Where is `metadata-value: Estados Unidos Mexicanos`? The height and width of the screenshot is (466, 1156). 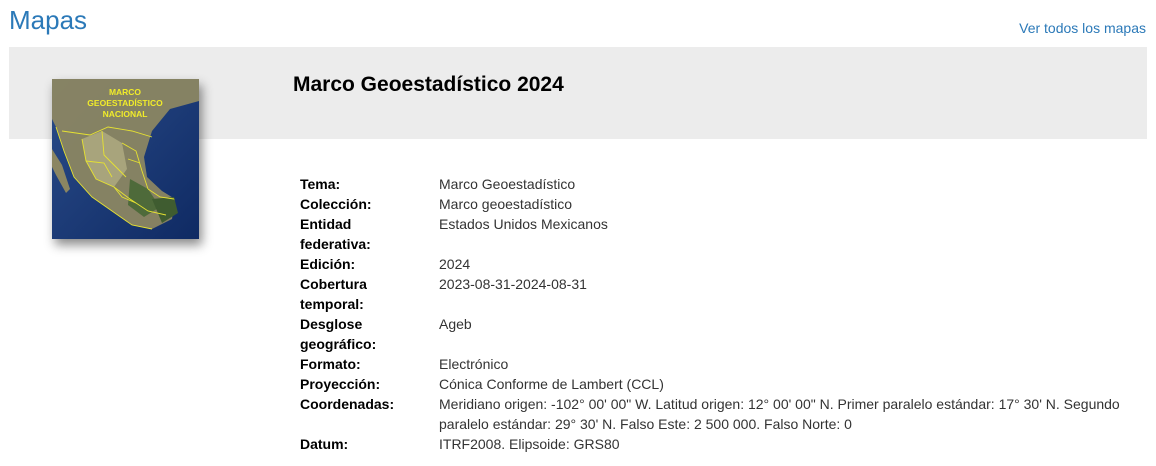 metadata-value: Estados Unidos Mexicanos is located at coordinates (523, 224).